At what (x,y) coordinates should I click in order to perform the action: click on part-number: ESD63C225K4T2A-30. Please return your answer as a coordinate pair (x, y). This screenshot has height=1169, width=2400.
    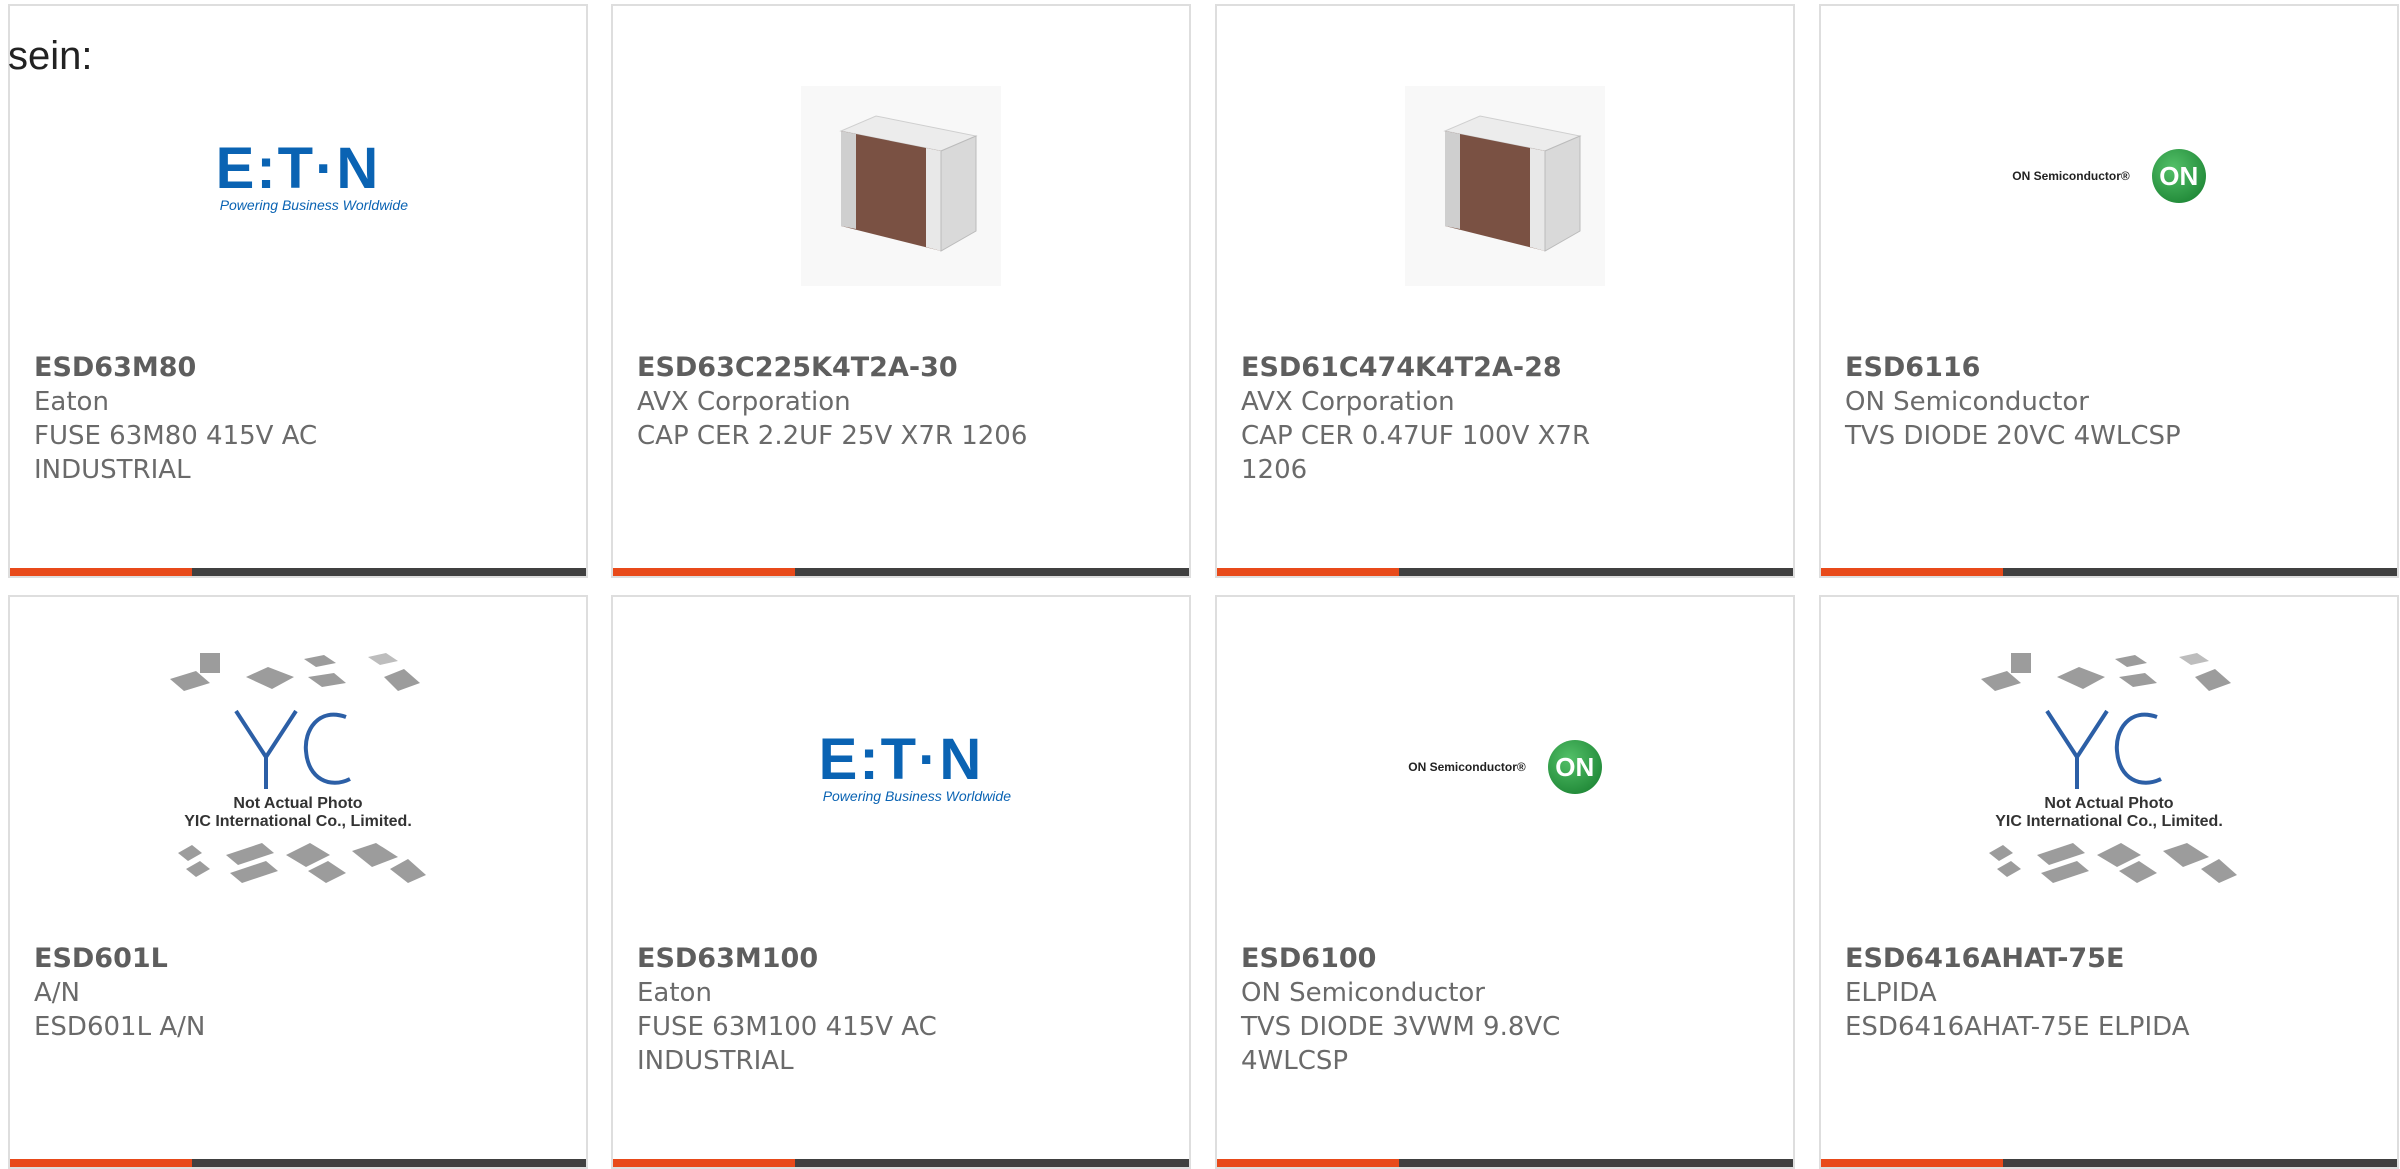
    Looking at the image, I should click on (903, 368).